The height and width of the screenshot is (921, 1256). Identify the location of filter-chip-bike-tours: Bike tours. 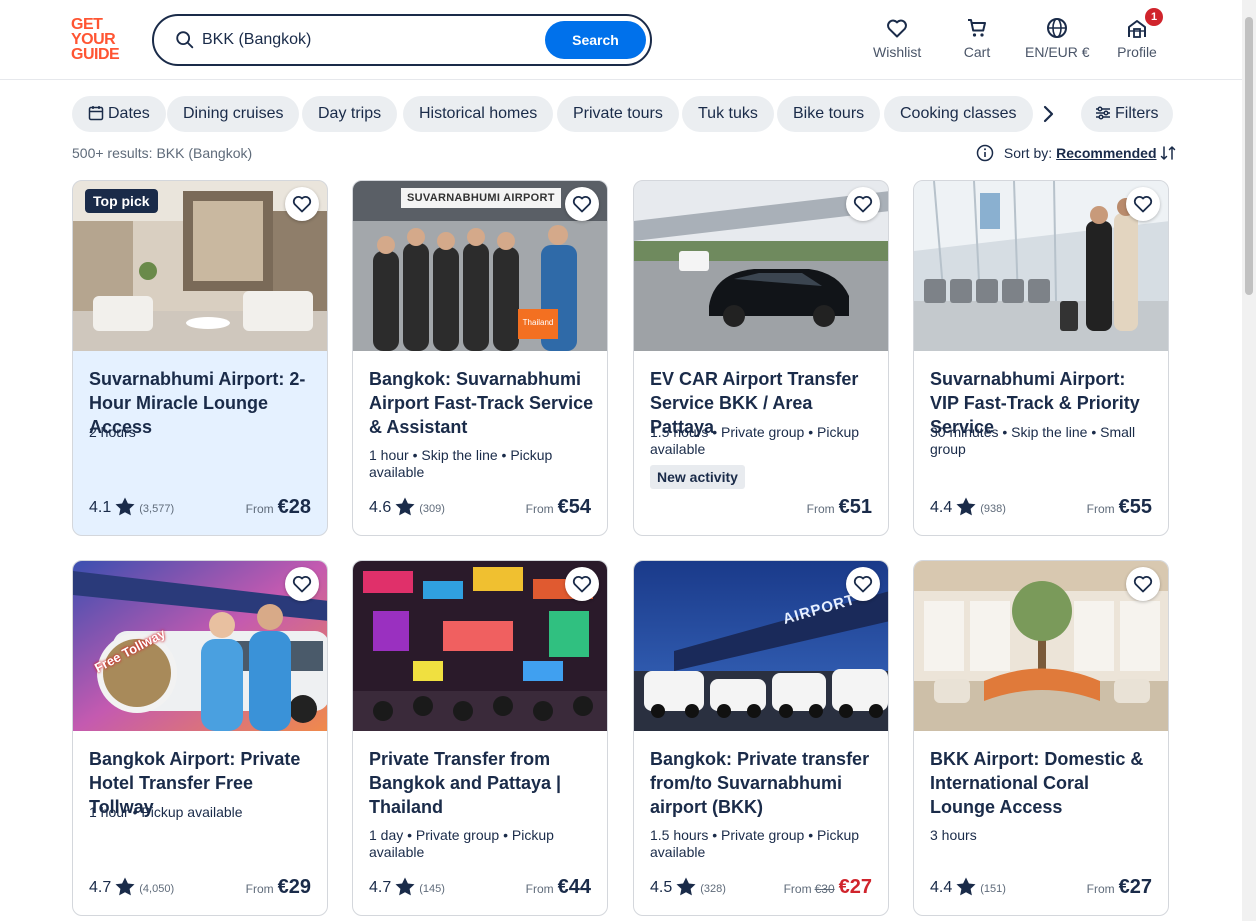
(829, 114).